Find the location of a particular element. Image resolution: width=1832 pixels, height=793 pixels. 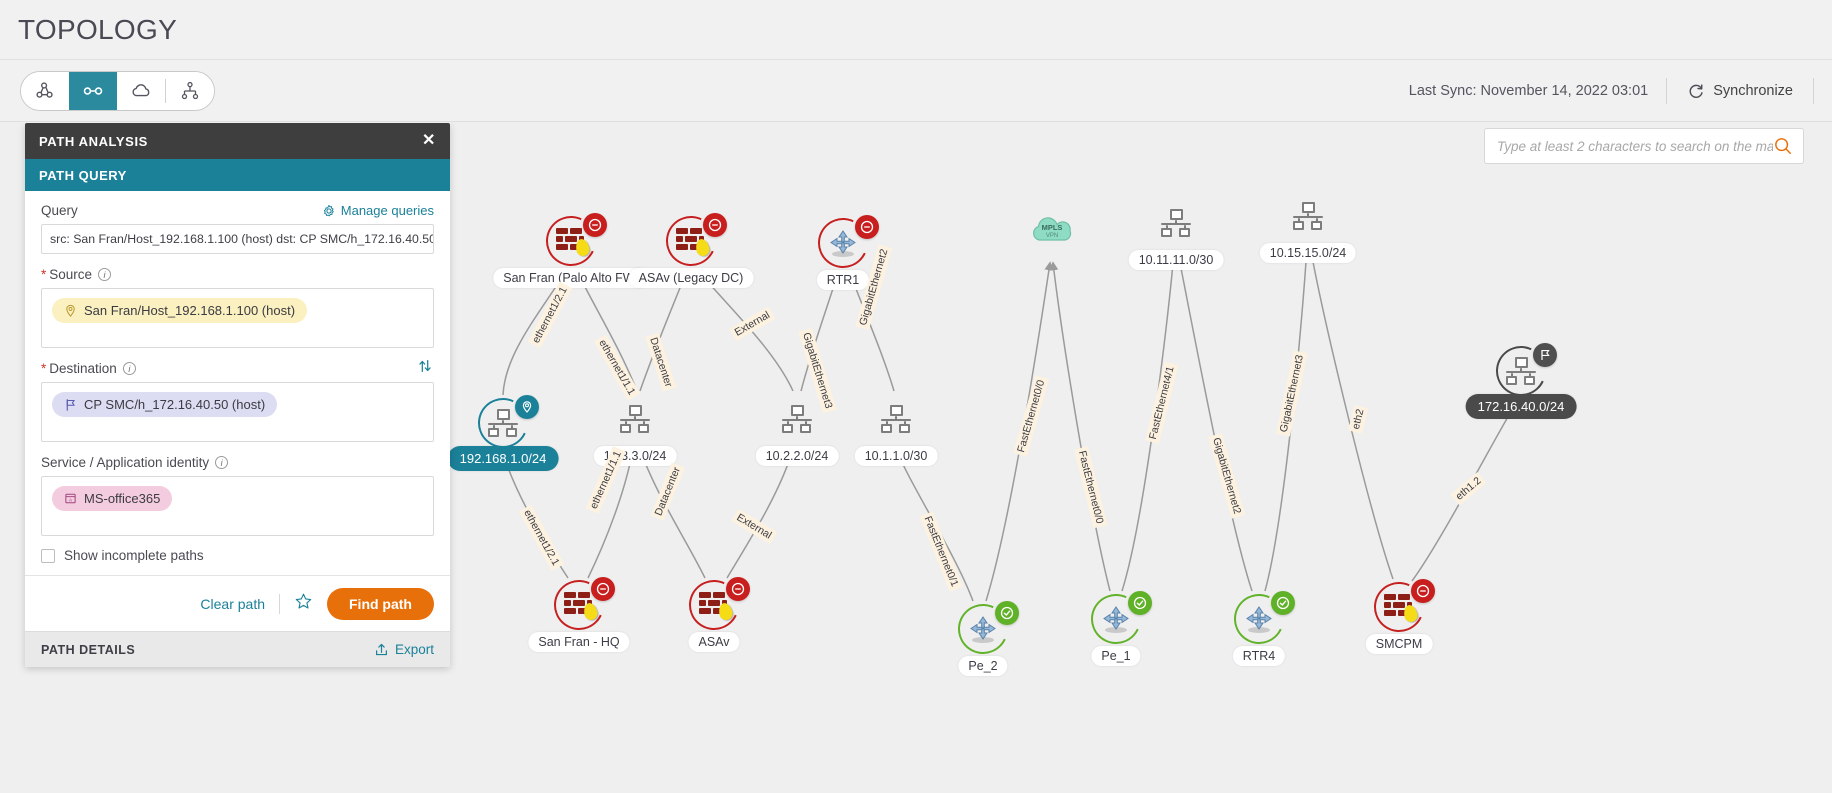

status-badge-source is located at coordinates (527, 407).